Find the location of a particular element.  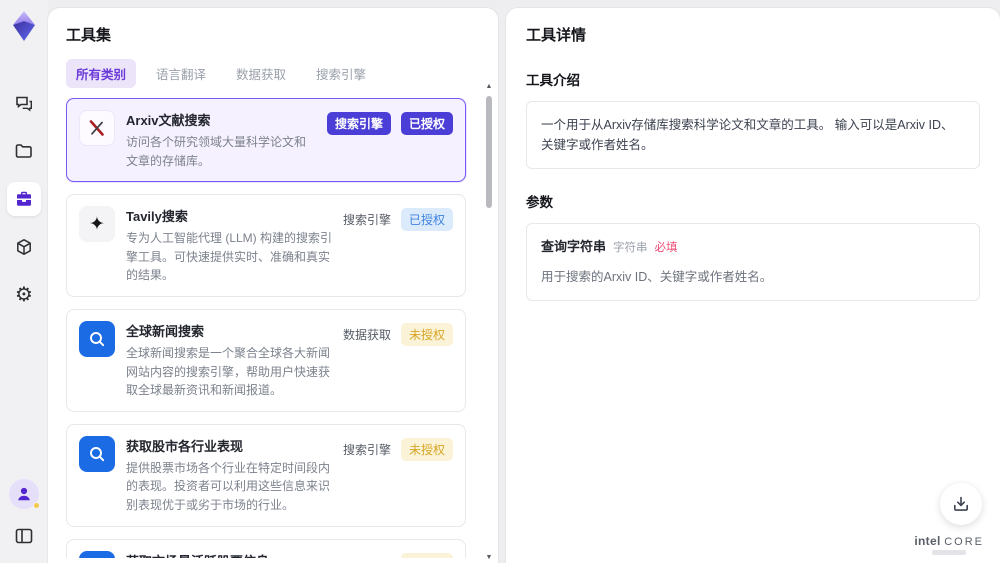

tab-language-translation: 语言翻译 is located at coordinates (181, 73).